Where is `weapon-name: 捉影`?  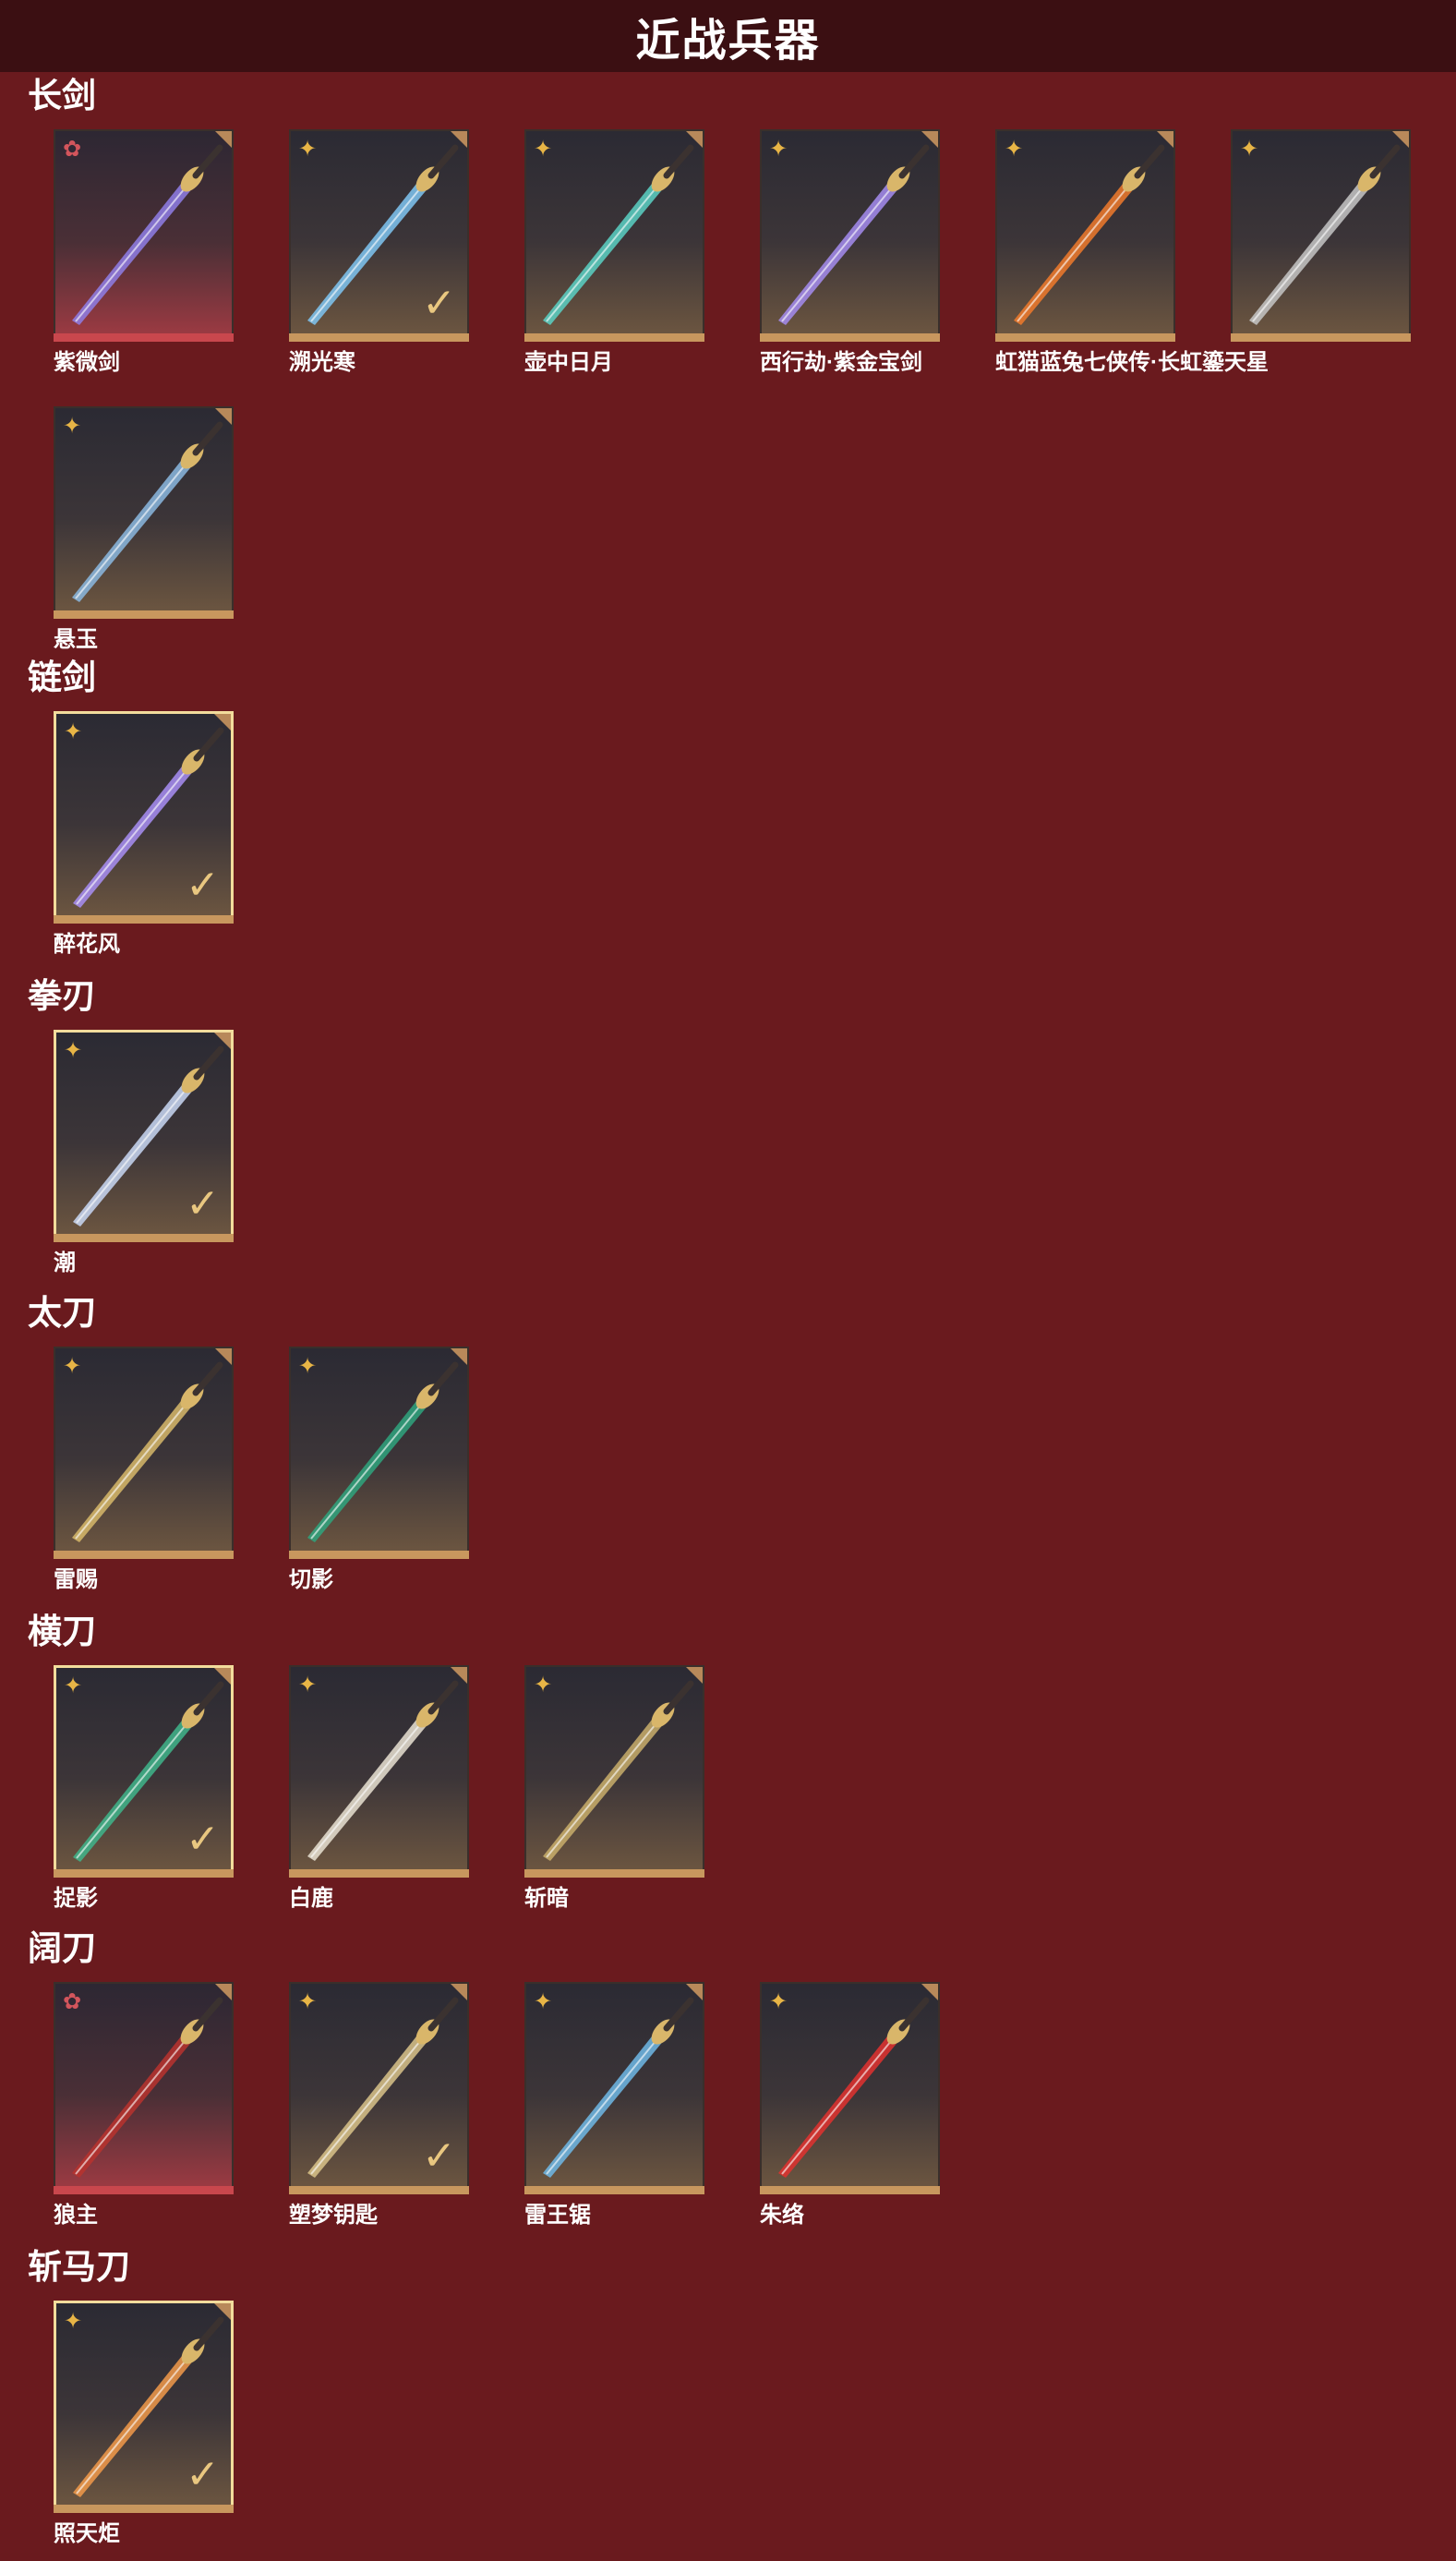 weapon-name: 捉影 is located at coordinates (76, 1898).